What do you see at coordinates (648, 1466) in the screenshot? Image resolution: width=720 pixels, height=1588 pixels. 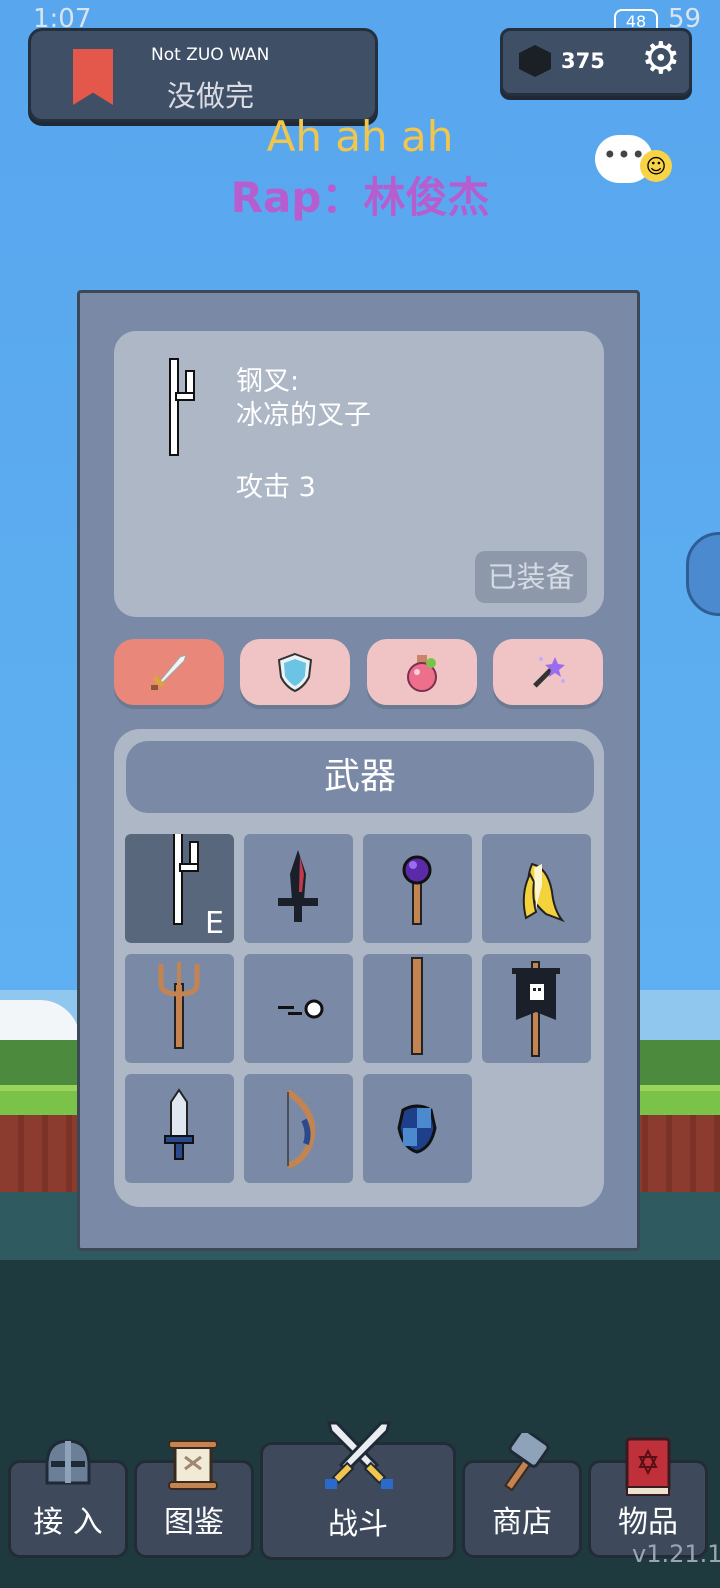 I see `spellbook-icon` at bounding box center [648, 1466].